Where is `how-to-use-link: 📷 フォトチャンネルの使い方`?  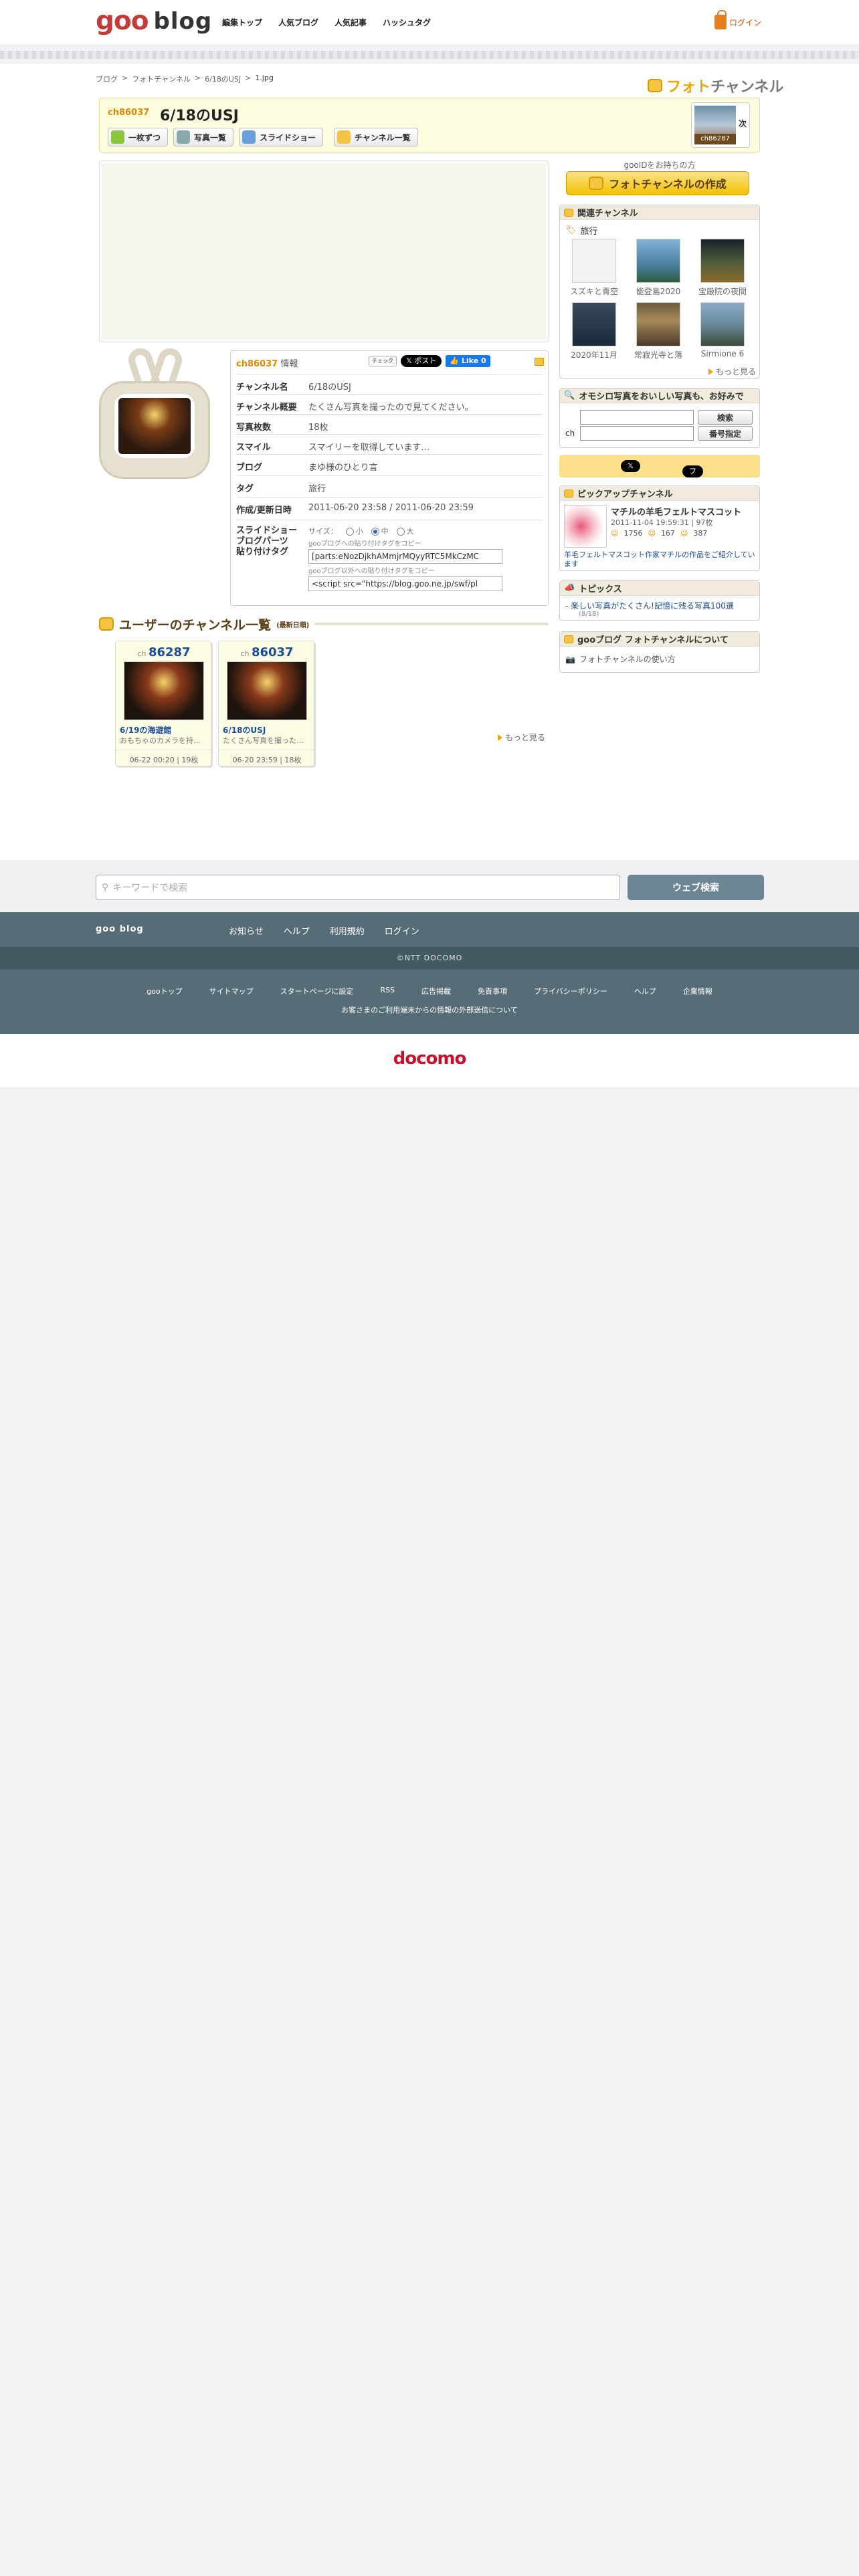
how-to-use-link: 📷 フォトチャンネルの使い方 is located at coordinates (620, 659).